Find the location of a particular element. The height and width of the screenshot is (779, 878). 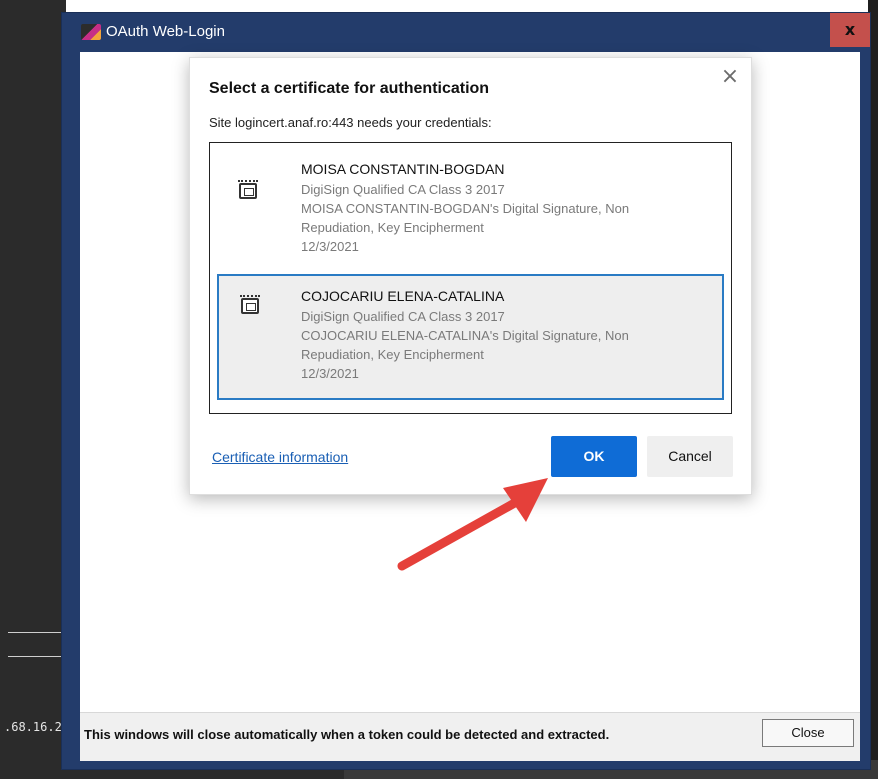

annotation-arrow-icon is located at coordinates (472, 524).